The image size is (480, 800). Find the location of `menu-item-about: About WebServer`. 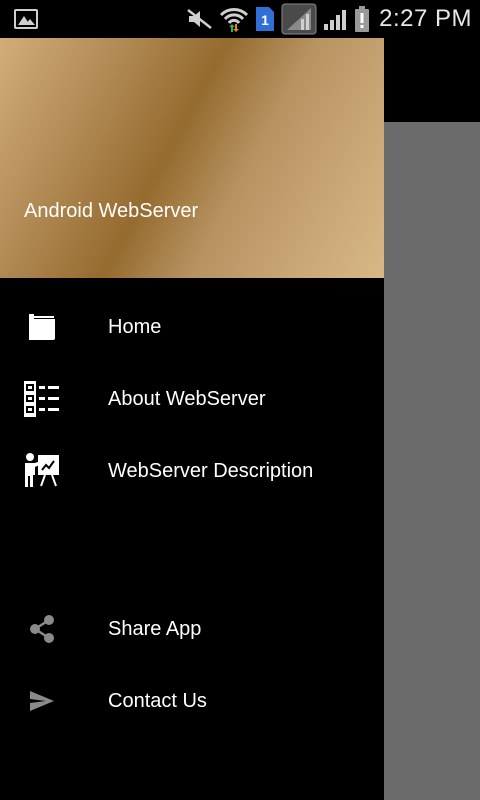

menu-item-about: About WebServer is located at coordinates (192, 399).